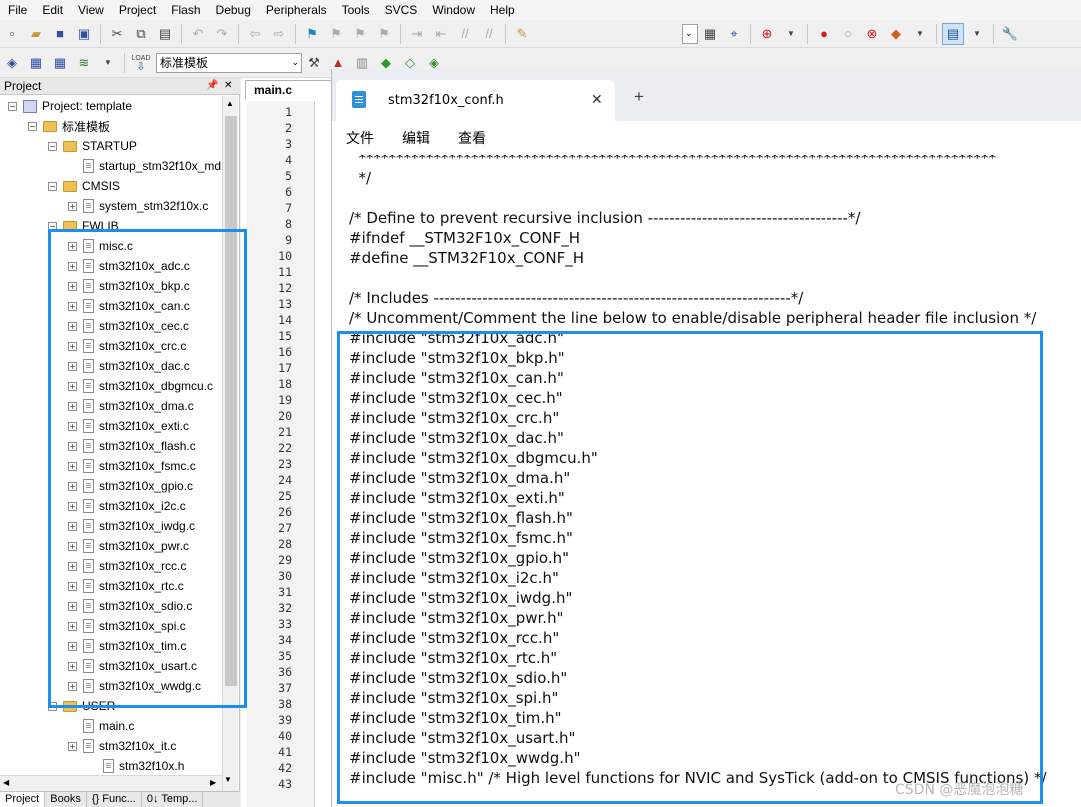  Describe the element at coordinates (896, 34) in the screenshot. I see `breakpoint-options-icon: ◆` at that location.